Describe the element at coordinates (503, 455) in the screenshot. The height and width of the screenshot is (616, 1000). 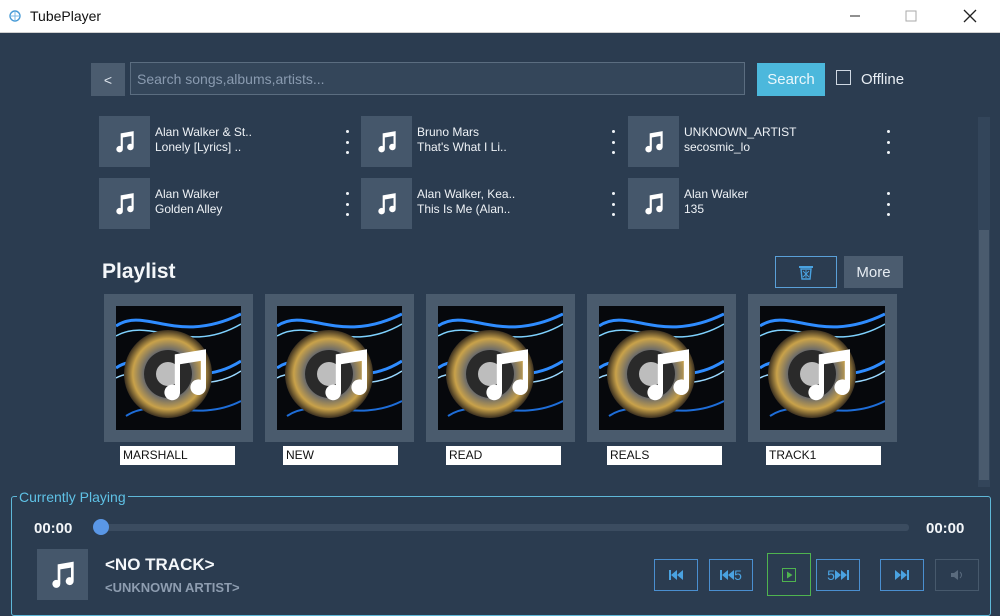
I see `playlist-name: READ` at that location.